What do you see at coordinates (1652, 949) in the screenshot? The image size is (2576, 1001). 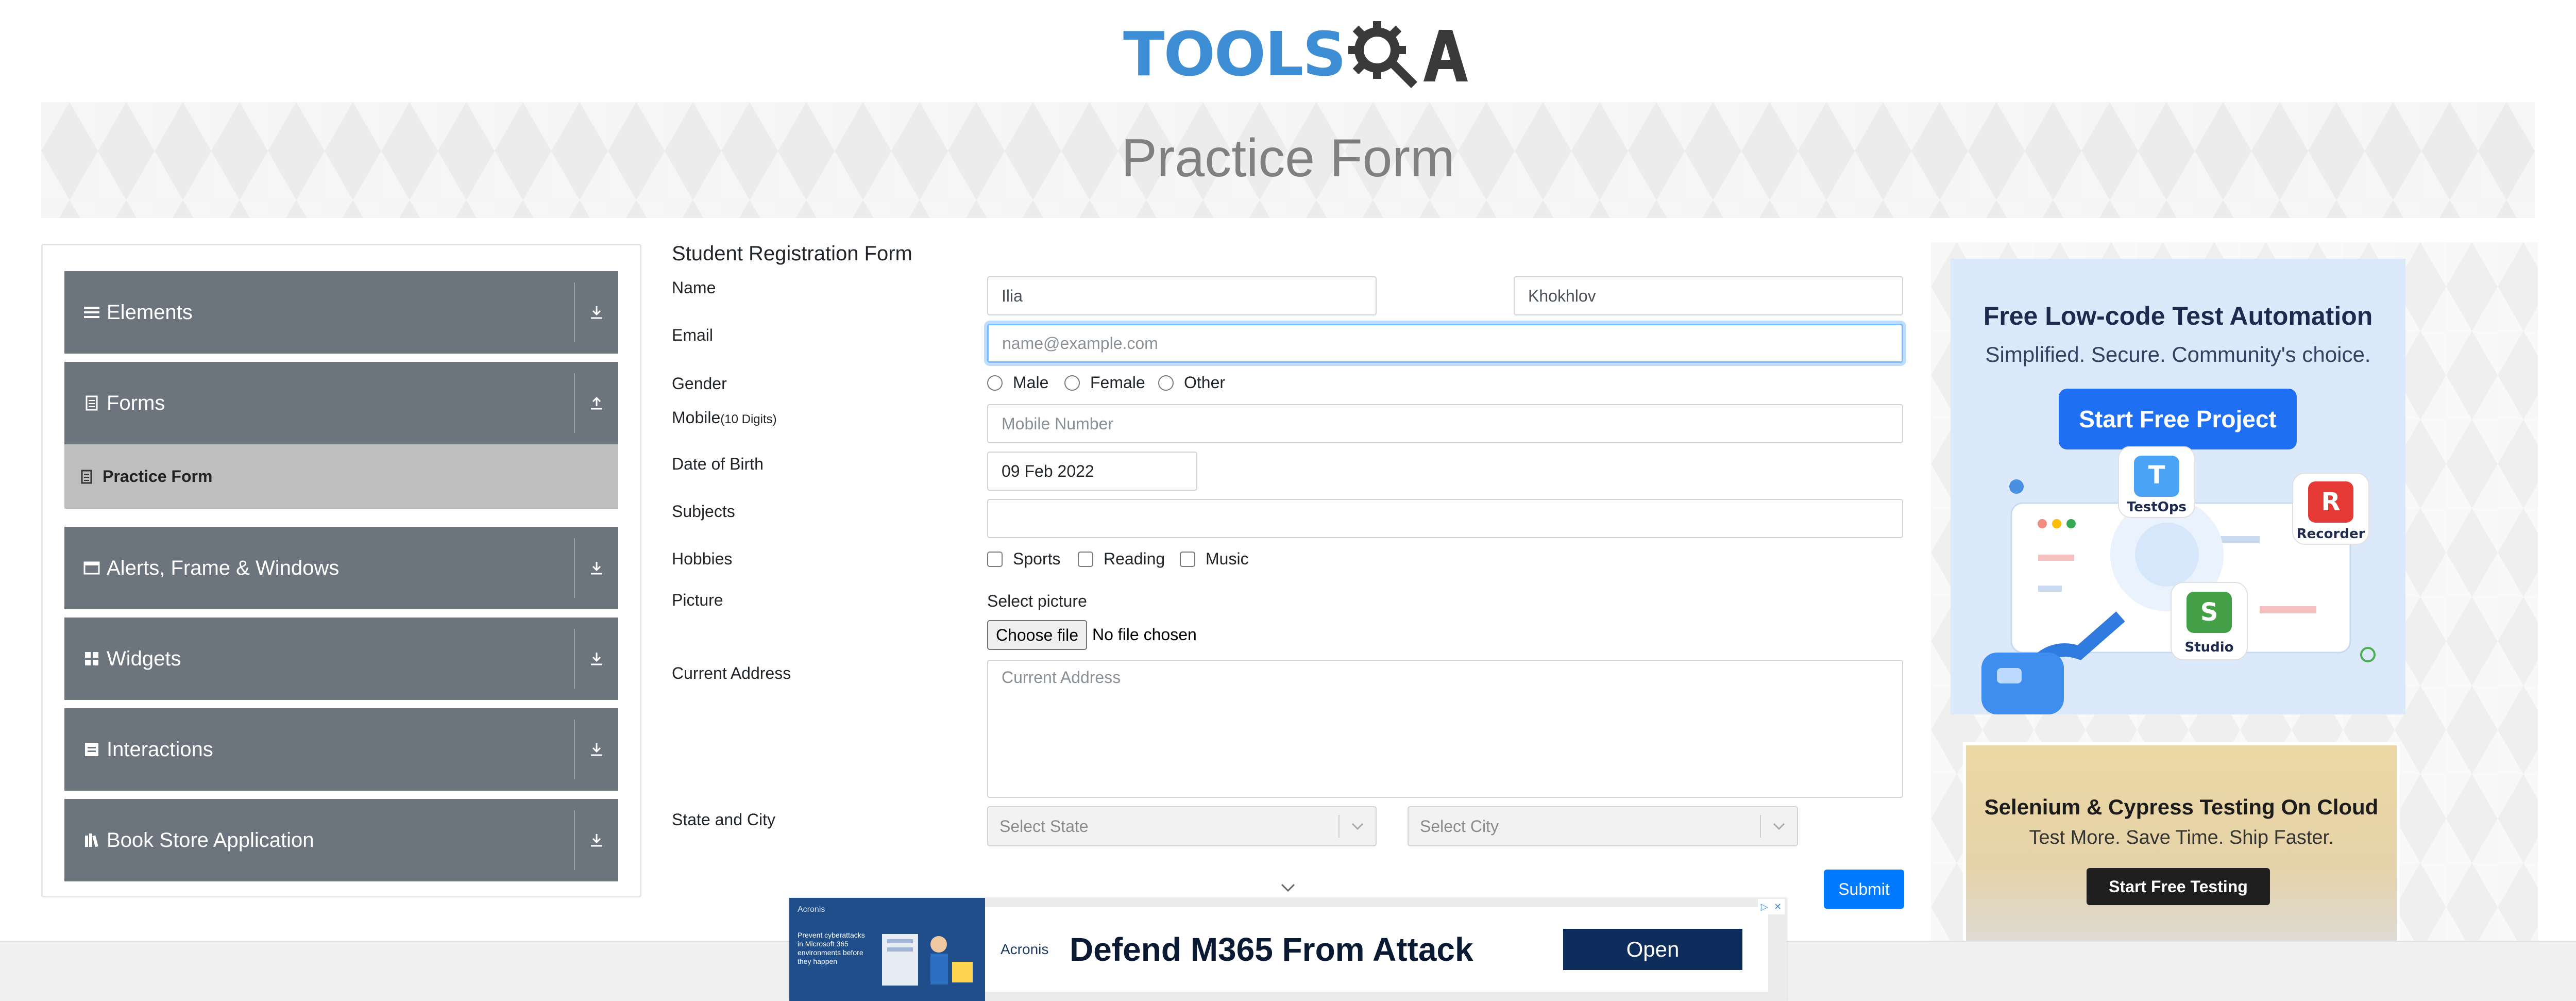 I see `ad-open-button: Open` at bounding box center [1652, 949].